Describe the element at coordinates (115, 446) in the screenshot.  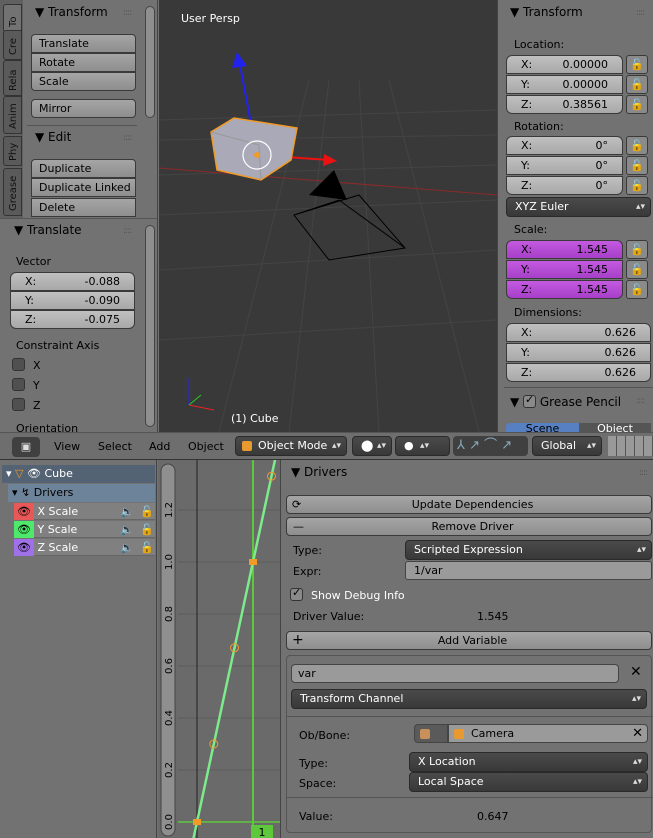
I see `menu-select: Select` at that location.